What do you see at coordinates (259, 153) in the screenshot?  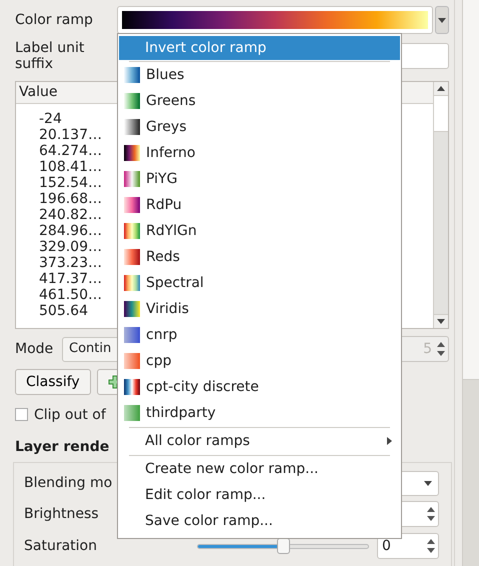 I see `menu-item: Inferno` at bounding box center [259, 153].